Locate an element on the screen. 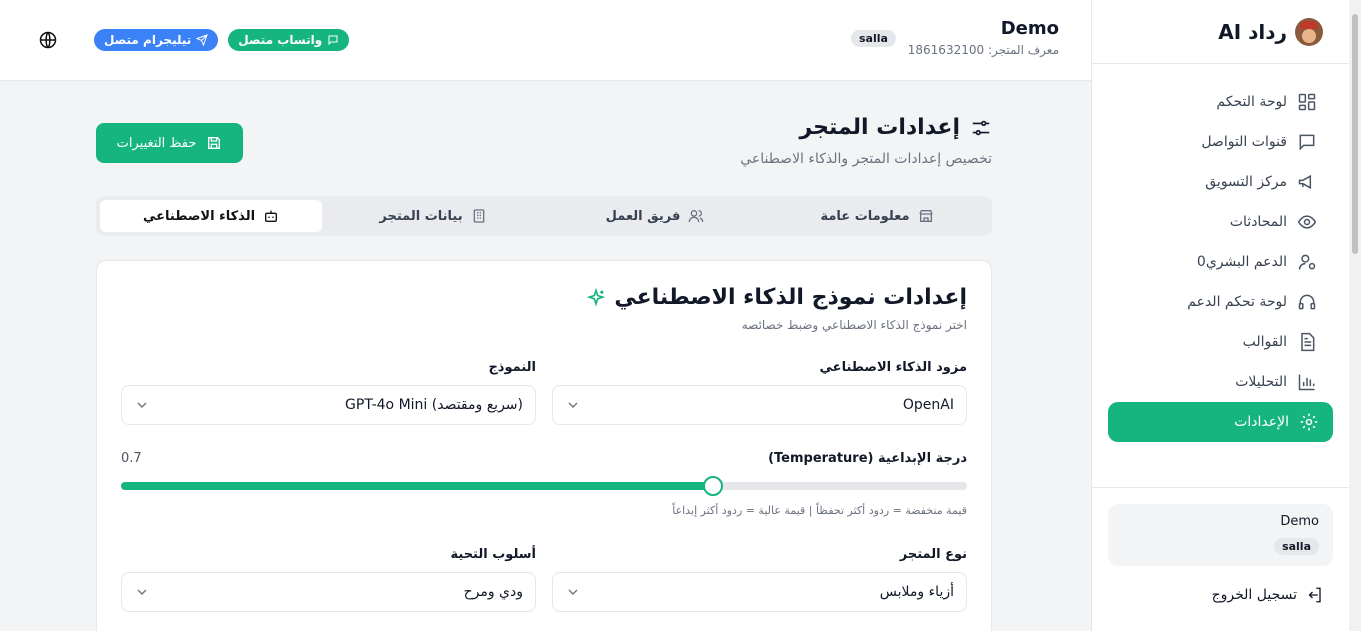  headphones-icon is located at coordinates (1307, 302).